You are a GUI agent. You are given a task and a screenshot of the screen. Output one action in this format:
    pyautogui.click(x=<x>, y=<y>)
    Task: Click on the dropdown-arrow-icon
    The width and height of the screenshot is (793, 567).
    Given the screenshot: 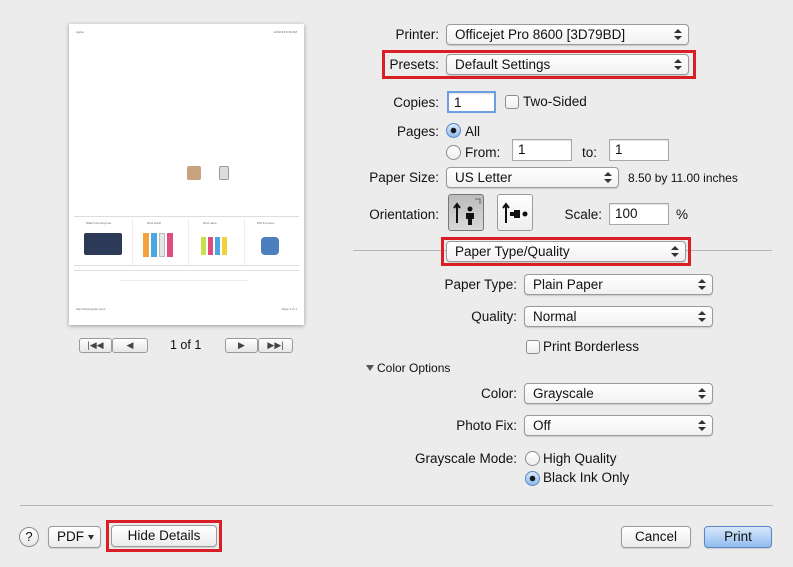 What is the action you would take?
    pyautogui.click(x=91, y=537)
    